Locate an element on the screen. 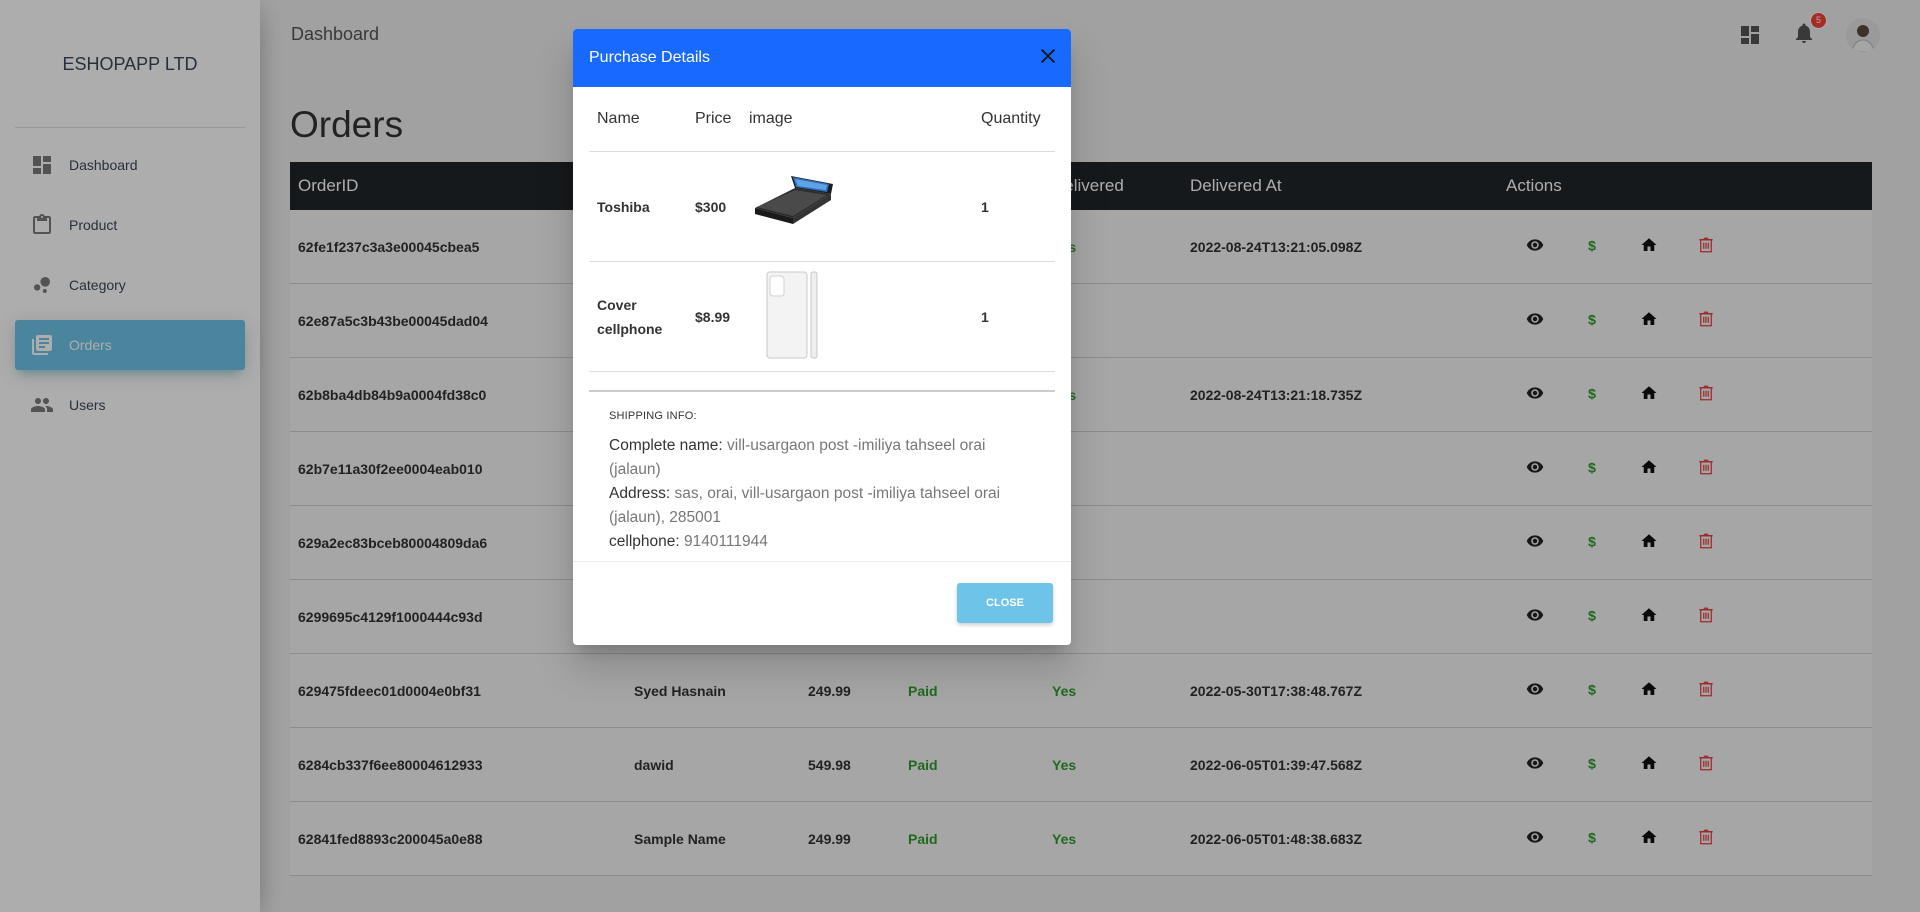 This screenshot has width=1920, height=912. shipping-name-label: Complete name: is located at coordinates (666, 445).